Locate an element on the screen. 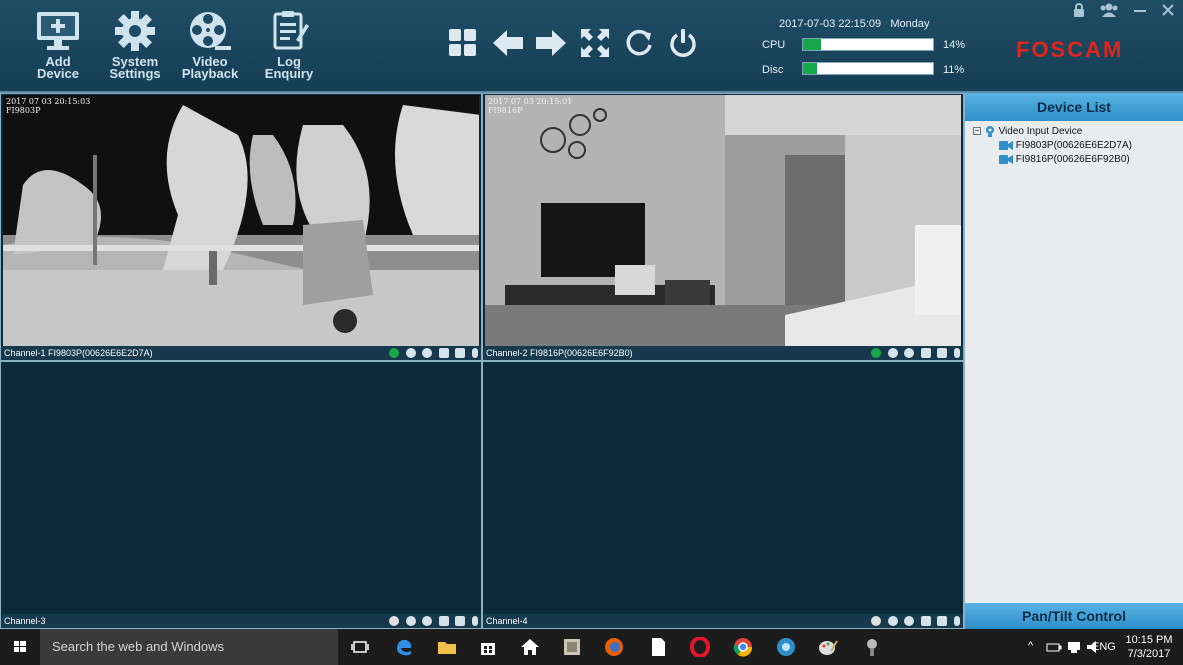 This screenshot has width=1183, height=665. disc-usage-fill is located at coordinates (810, 68).